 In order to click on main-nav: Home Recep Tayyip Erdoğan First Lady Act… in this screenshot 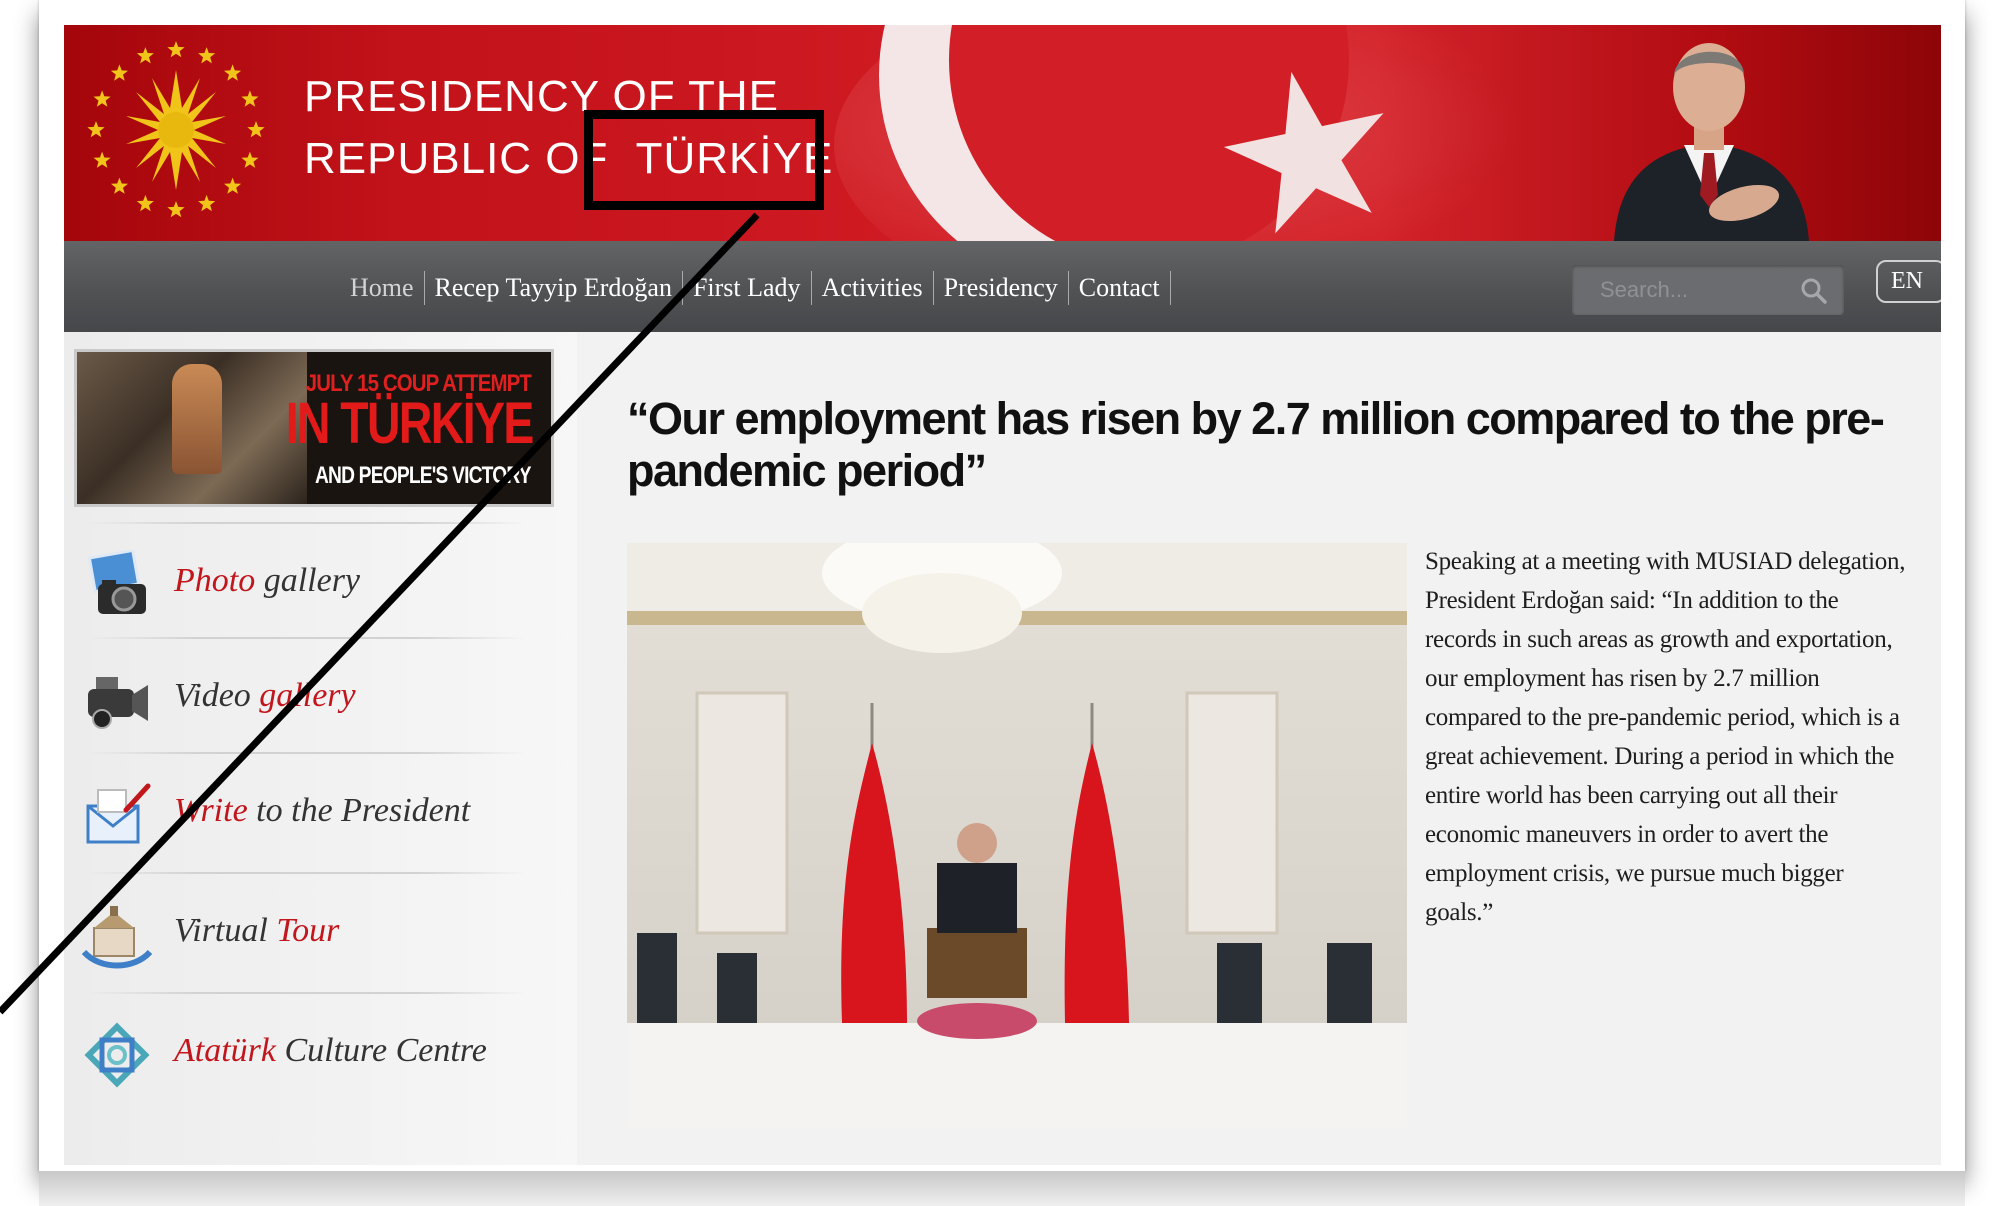, I will do `click(1002, 286)`.